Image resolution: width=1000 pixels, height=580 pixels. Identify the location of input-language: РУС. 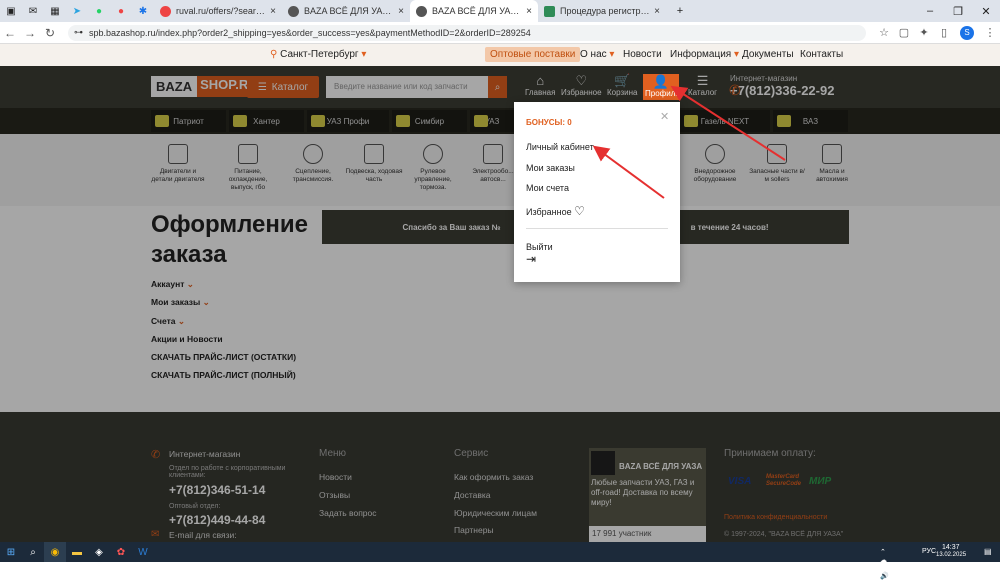
(929, 551).